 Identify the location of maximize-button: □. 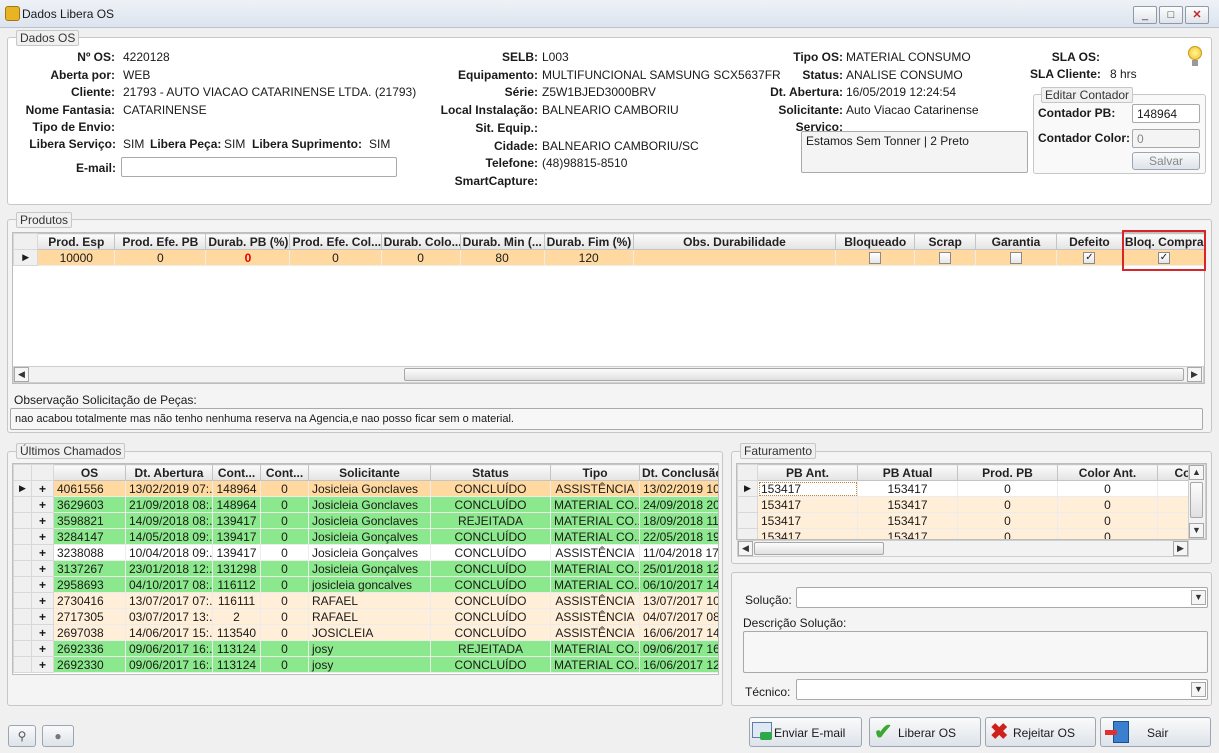
(1171, 15).